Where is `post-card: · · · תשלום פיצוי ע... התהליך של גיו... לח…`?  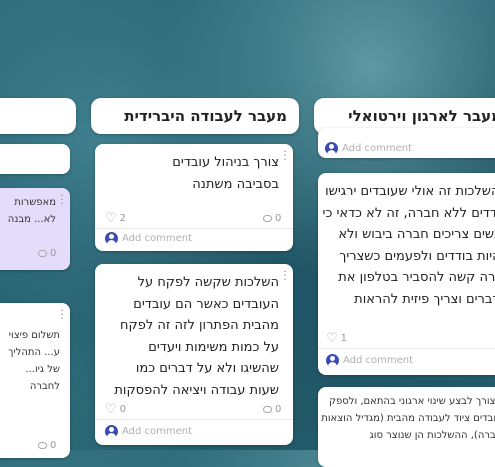
post-card: · · · תשלום פיצוי ע... התהליך של גיו... לח… is located at coordinates (35, 380).